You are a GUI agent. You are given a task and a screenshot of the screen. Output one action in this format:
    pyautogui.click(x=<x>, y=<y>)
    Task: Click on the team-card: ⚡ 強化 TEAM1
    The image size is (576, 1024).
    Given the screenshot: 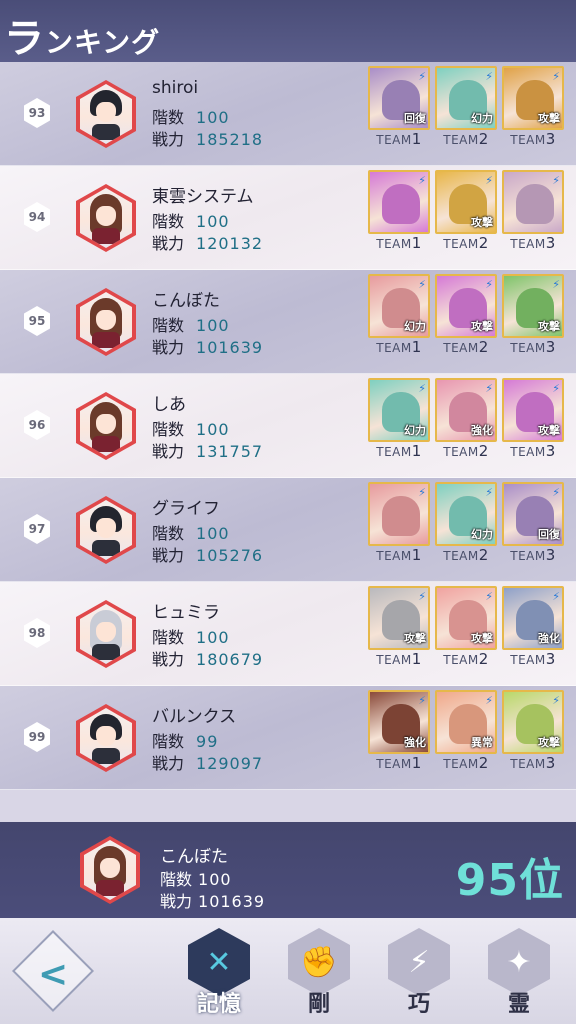 What is the action you would take?
    pyautogui.click(x=399, y=738)
    